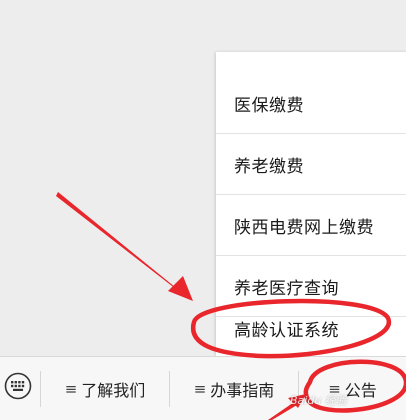 This screenshot has height=420, width=406. Describe the element at coordinates (286, 289) in the screenshot. I see `menu-item-label: 养老医疗查询` at that location.